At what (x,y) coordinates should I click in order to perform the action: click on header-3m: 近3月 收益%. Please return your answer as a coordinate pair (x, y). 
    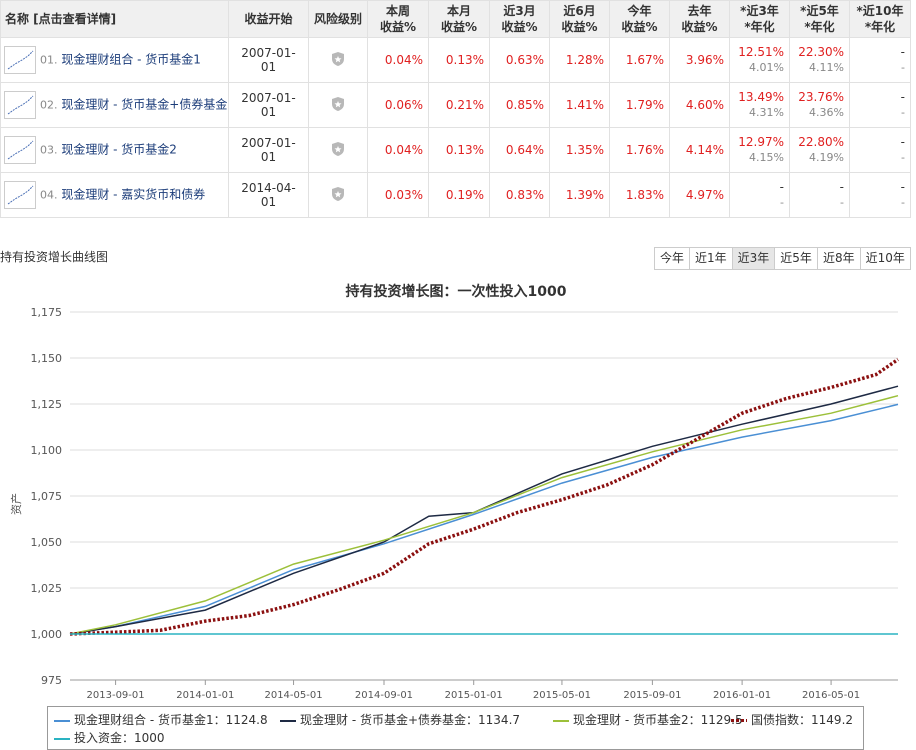
    Looking at the image, I should click on (519, 19).